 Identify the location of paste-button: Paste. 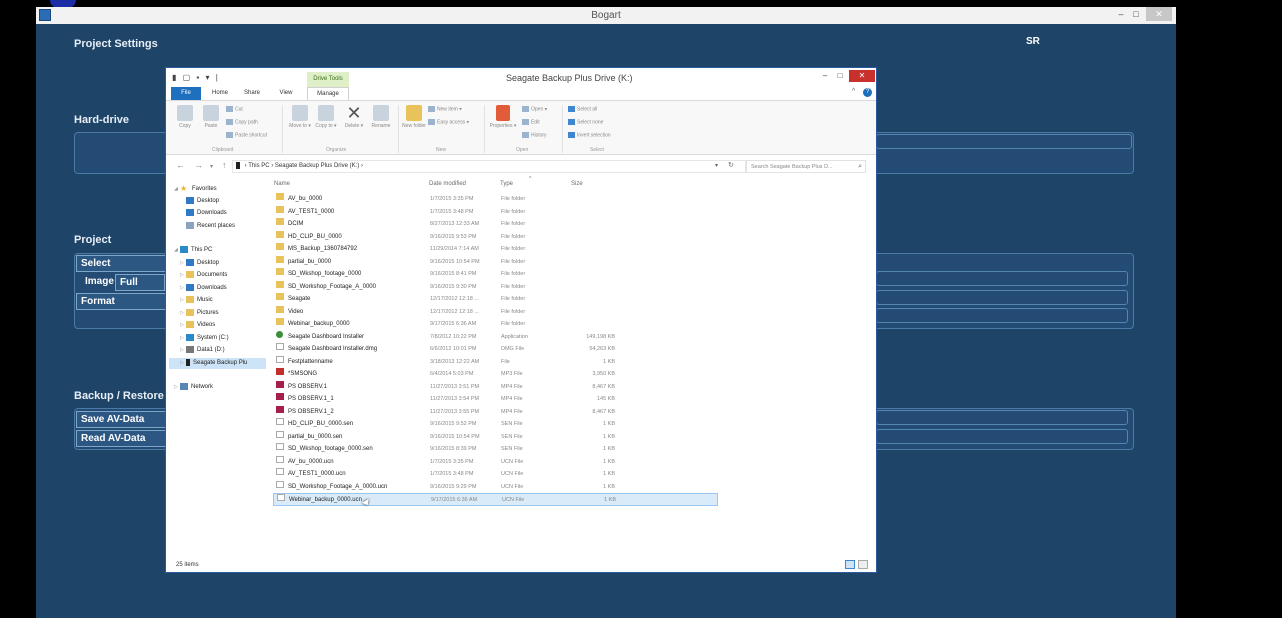
(211, 117).